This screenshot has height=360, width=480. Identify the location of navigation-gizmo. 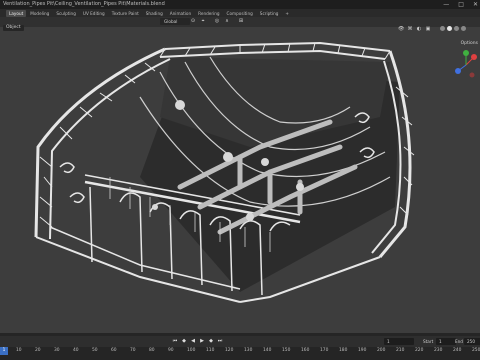
(466, 64).